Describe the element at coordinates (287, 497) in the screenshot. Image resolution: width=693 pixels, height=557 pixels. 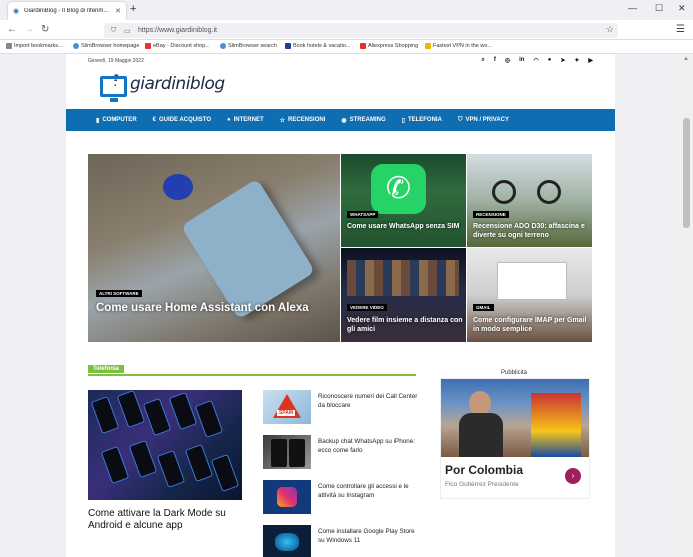
I see `instagram-logo-image` at that location.